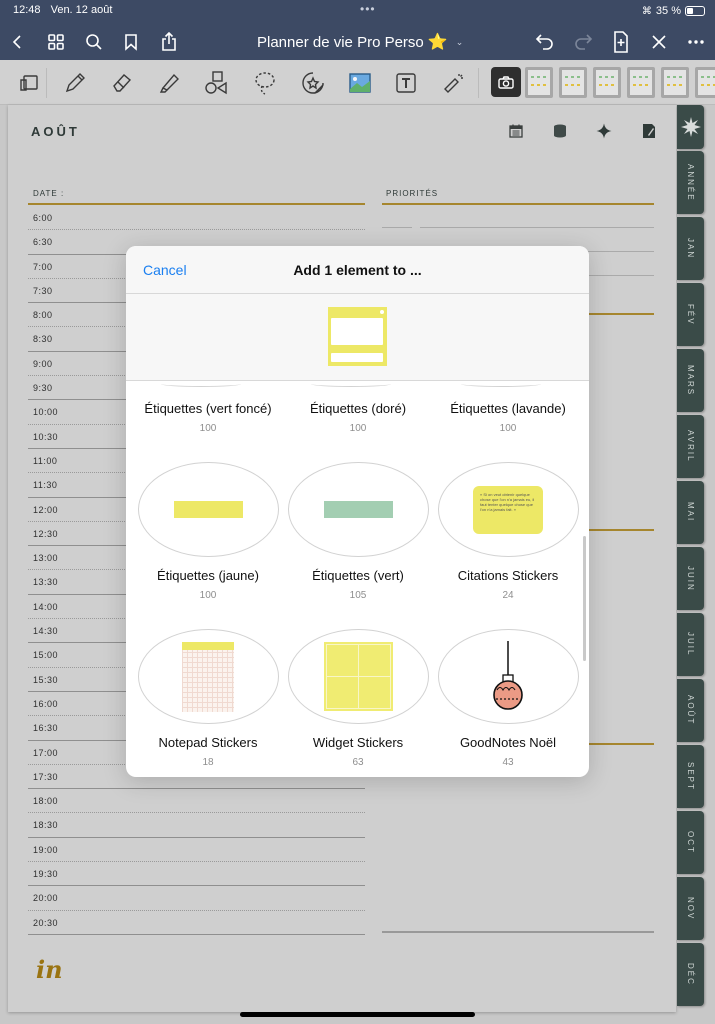  I want to click on collection-item: Étiquettes (vert) 105, so click(358, 531).